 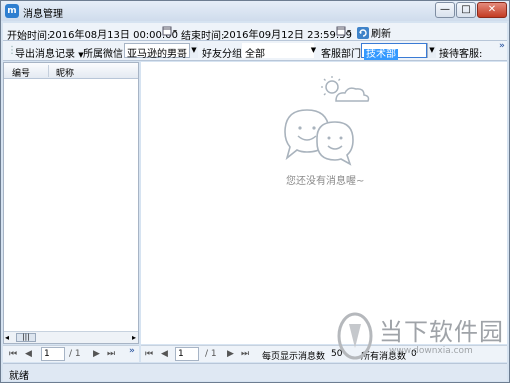 I want to click on service-dept-select: 技术部, so click(x=394, y=51).